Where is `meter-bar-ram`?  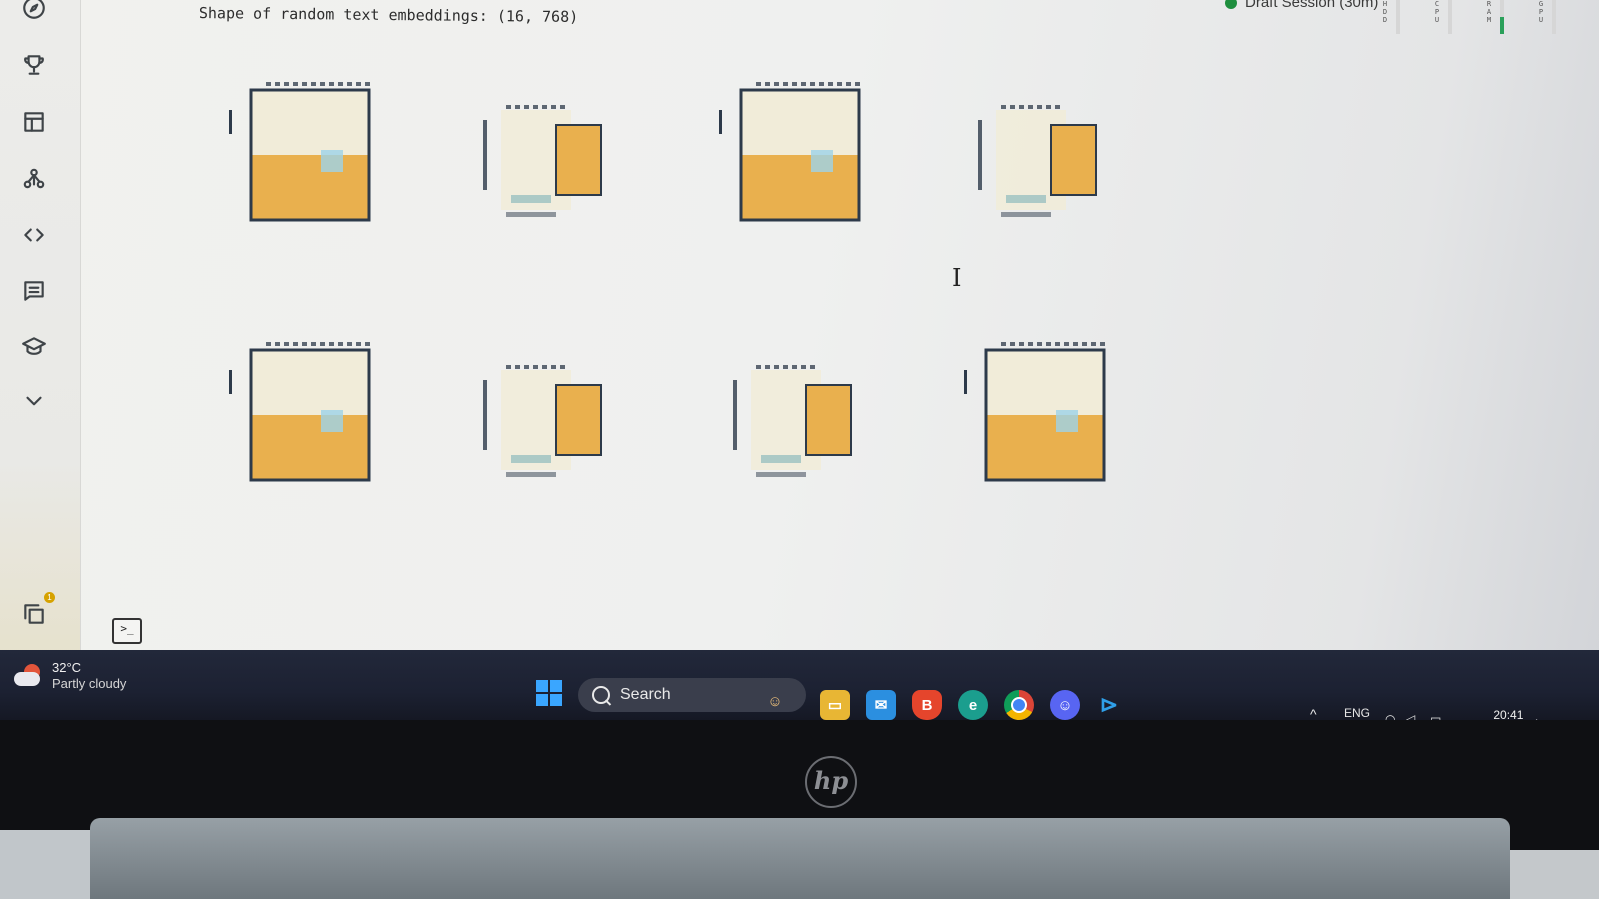
meter-bar-ram is located at coordinates (1502, 17).